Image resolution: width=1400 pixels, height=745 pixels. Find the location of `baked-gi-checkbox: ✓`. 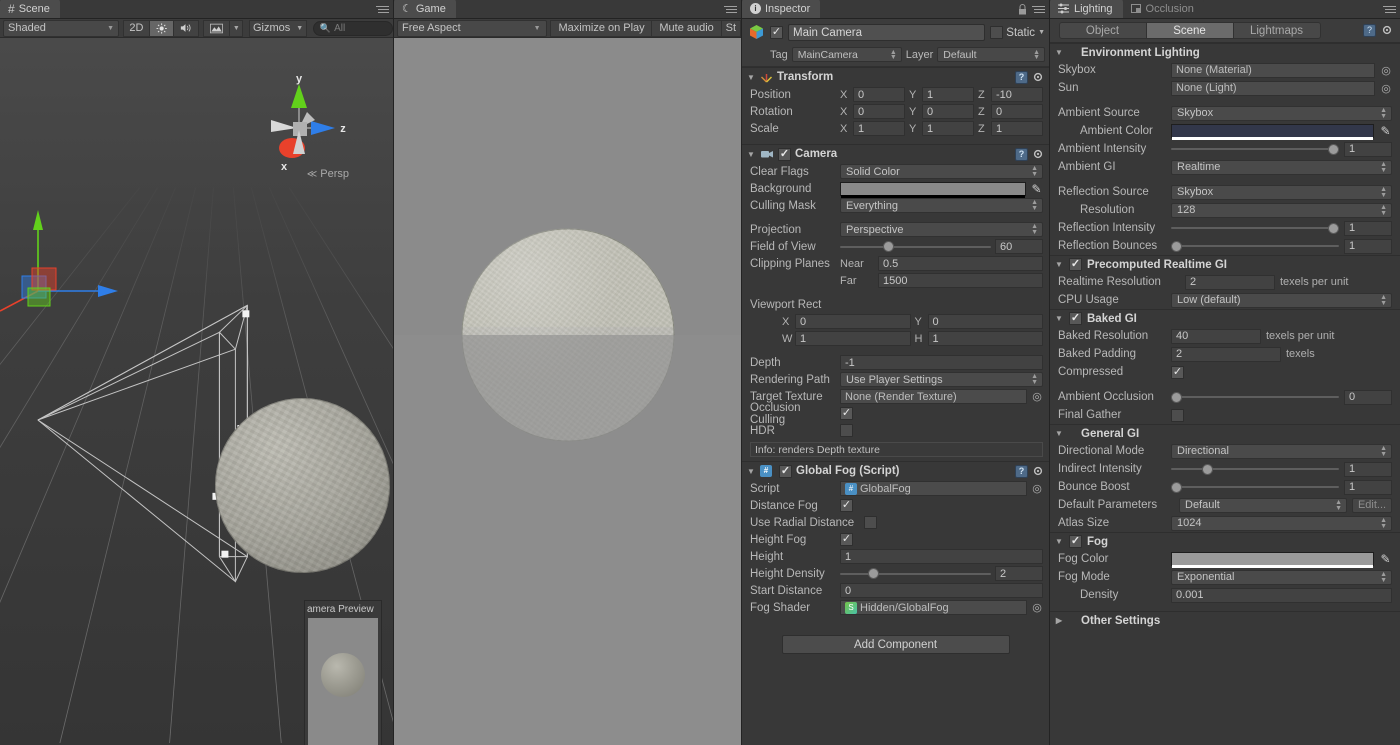

baked-gi-checkbox: ✓ is located at coordinates (1075, 318).